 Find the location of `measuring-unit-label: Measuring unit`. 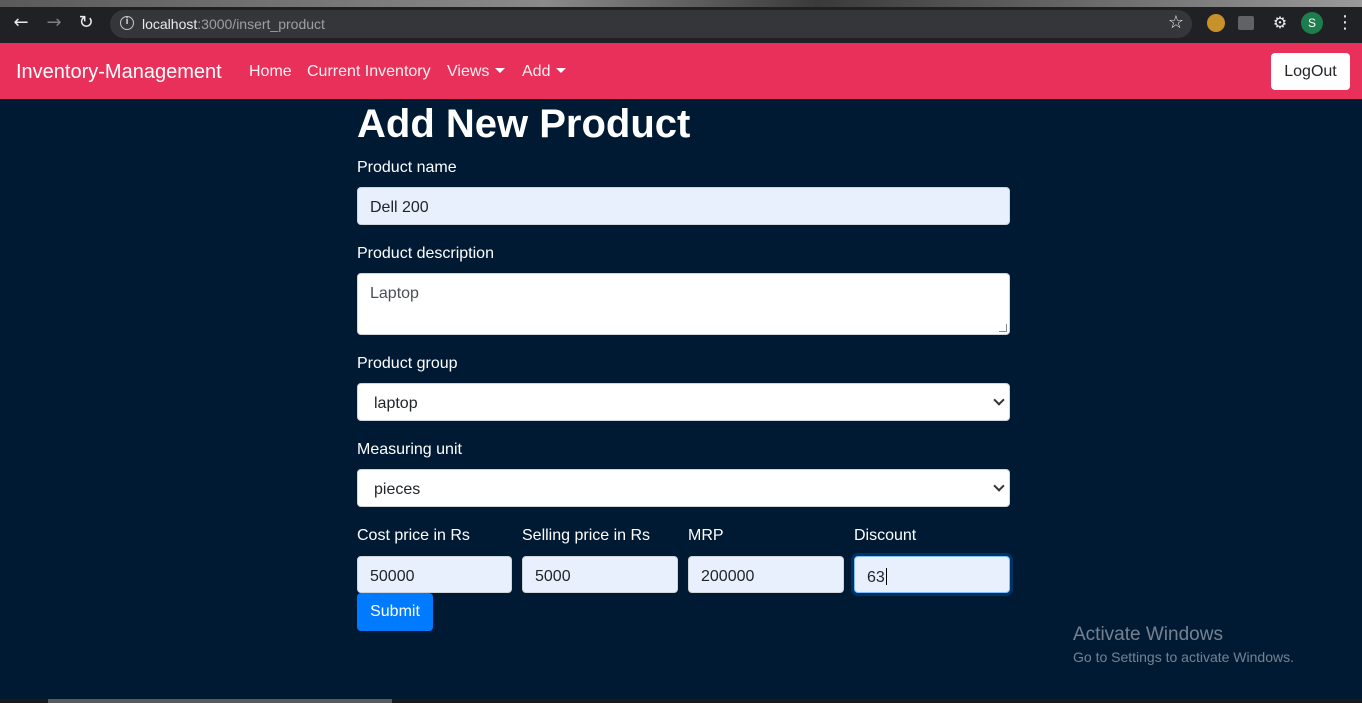

measuring-unit-label: Measuring unit is located at coordinates (409, 449).